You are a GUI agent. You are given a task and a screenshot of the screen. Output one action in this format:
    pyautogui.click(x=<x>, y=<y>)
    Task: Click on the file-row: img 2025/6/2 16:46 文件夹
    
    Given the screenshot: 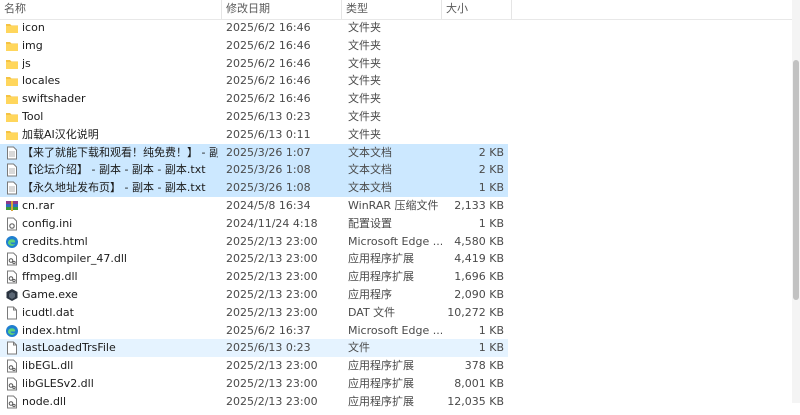 What is the action you would take?
    pyautogui.click(x=396, y=46)
    